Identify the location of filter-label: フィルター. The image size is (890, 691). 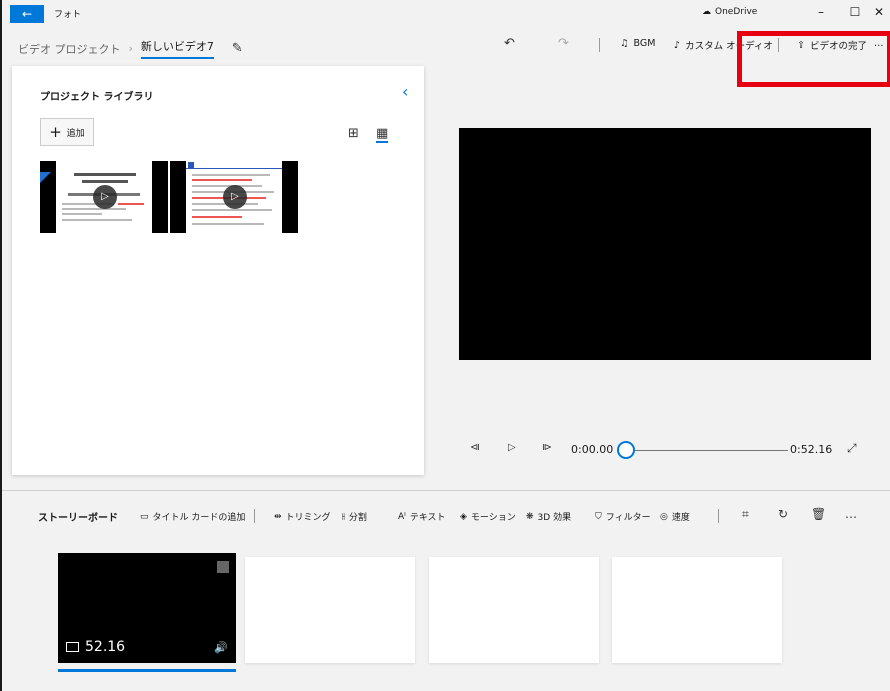
(628, 518).